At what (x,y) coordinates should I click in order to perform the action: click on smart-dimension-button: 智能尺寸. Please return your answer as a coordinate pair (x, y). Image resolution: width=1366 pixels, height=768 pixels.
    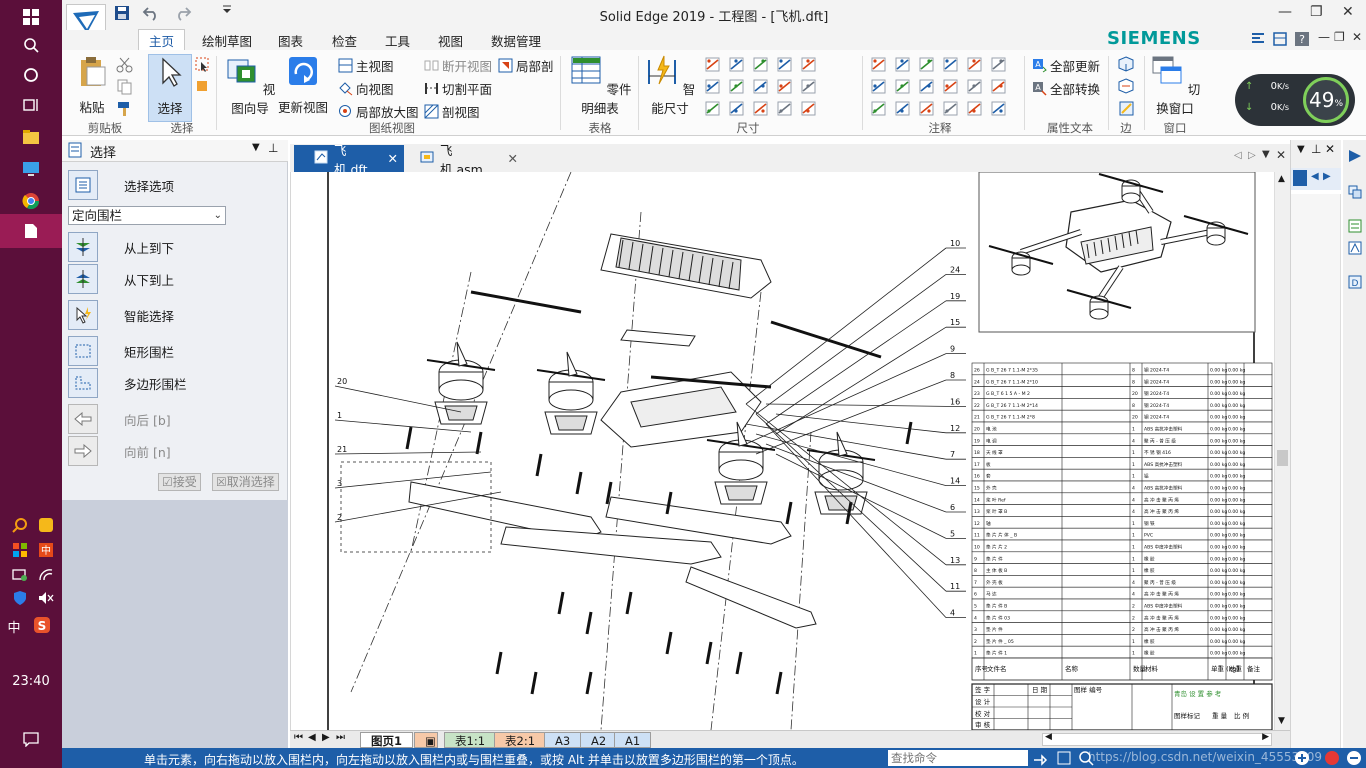
    Looking at the image, I should click on (670, 85).